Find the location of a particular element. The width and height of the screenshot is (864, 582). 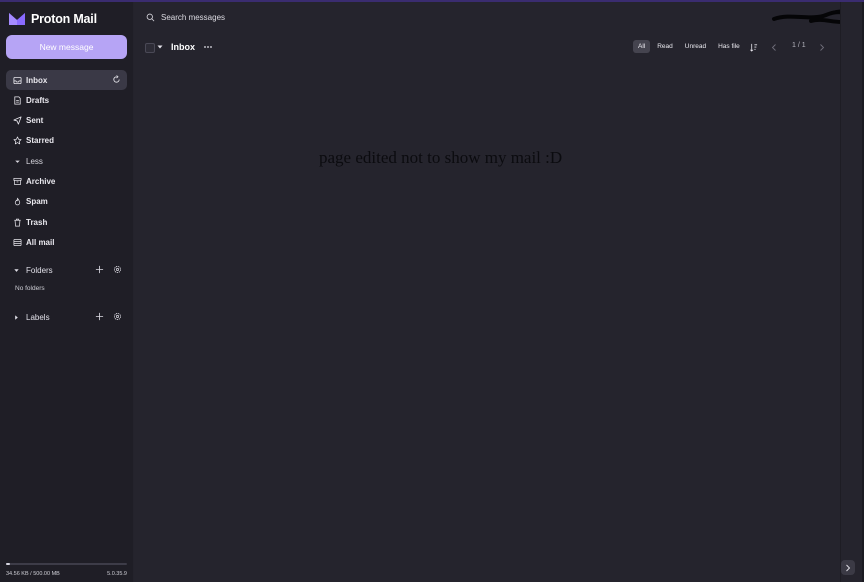

select-all-checkbox is located at coordinates (150, 48).